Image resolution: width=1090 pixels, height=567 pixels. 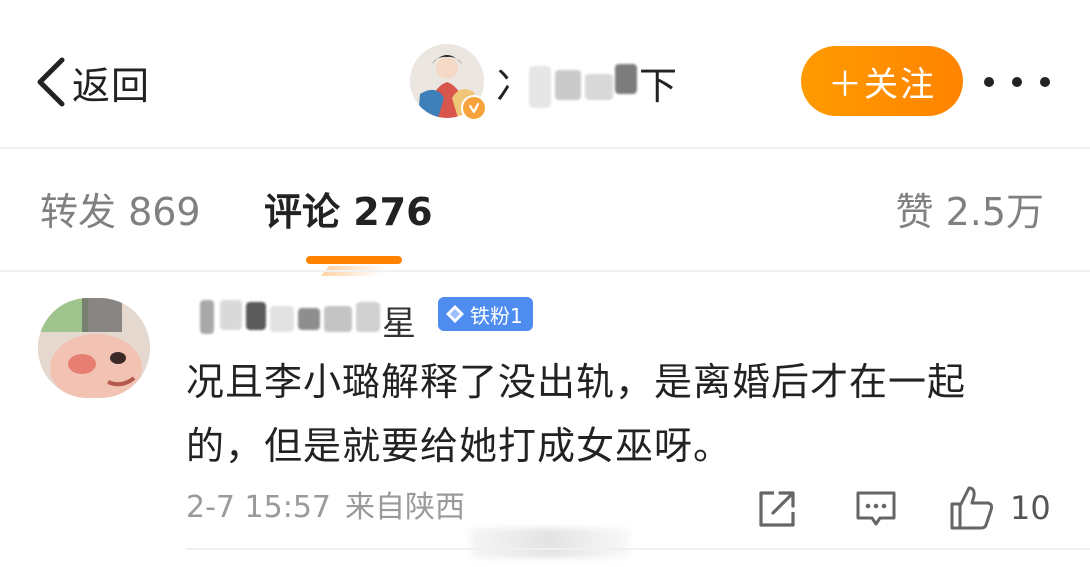 I want to click on comment-location: 来自陕西, so click(x=405, y=507).